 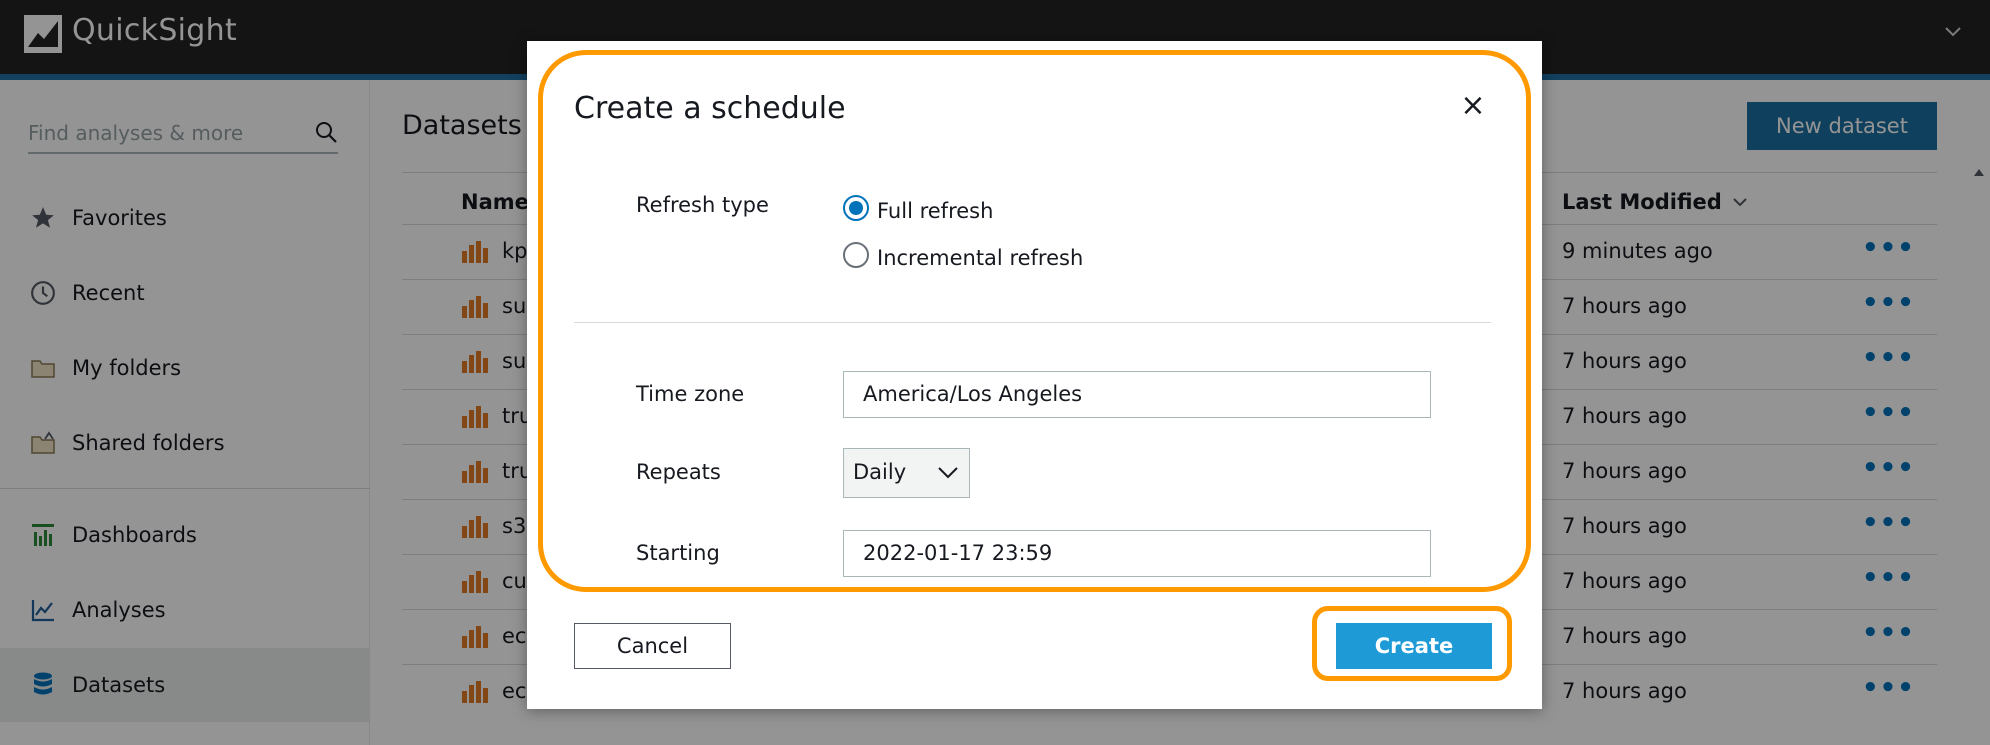 I want to click on chevron-down-icon, so click(x=948, y=473).